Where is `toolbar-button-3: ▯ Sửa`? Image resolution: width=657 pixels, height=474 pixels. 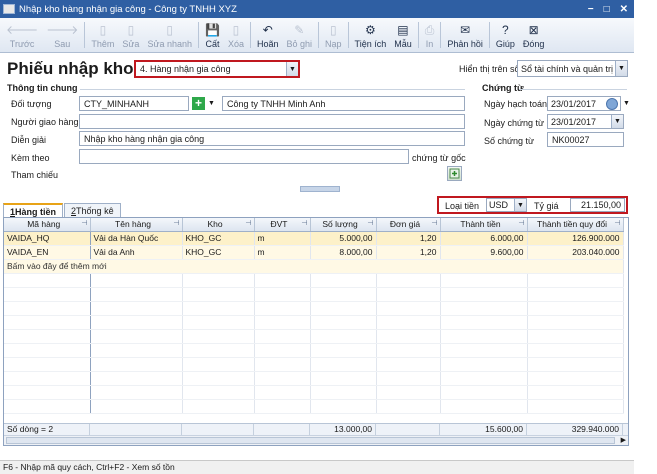 toolbar-button-3: ▯ Sửa is located at coordinates (130, 35).